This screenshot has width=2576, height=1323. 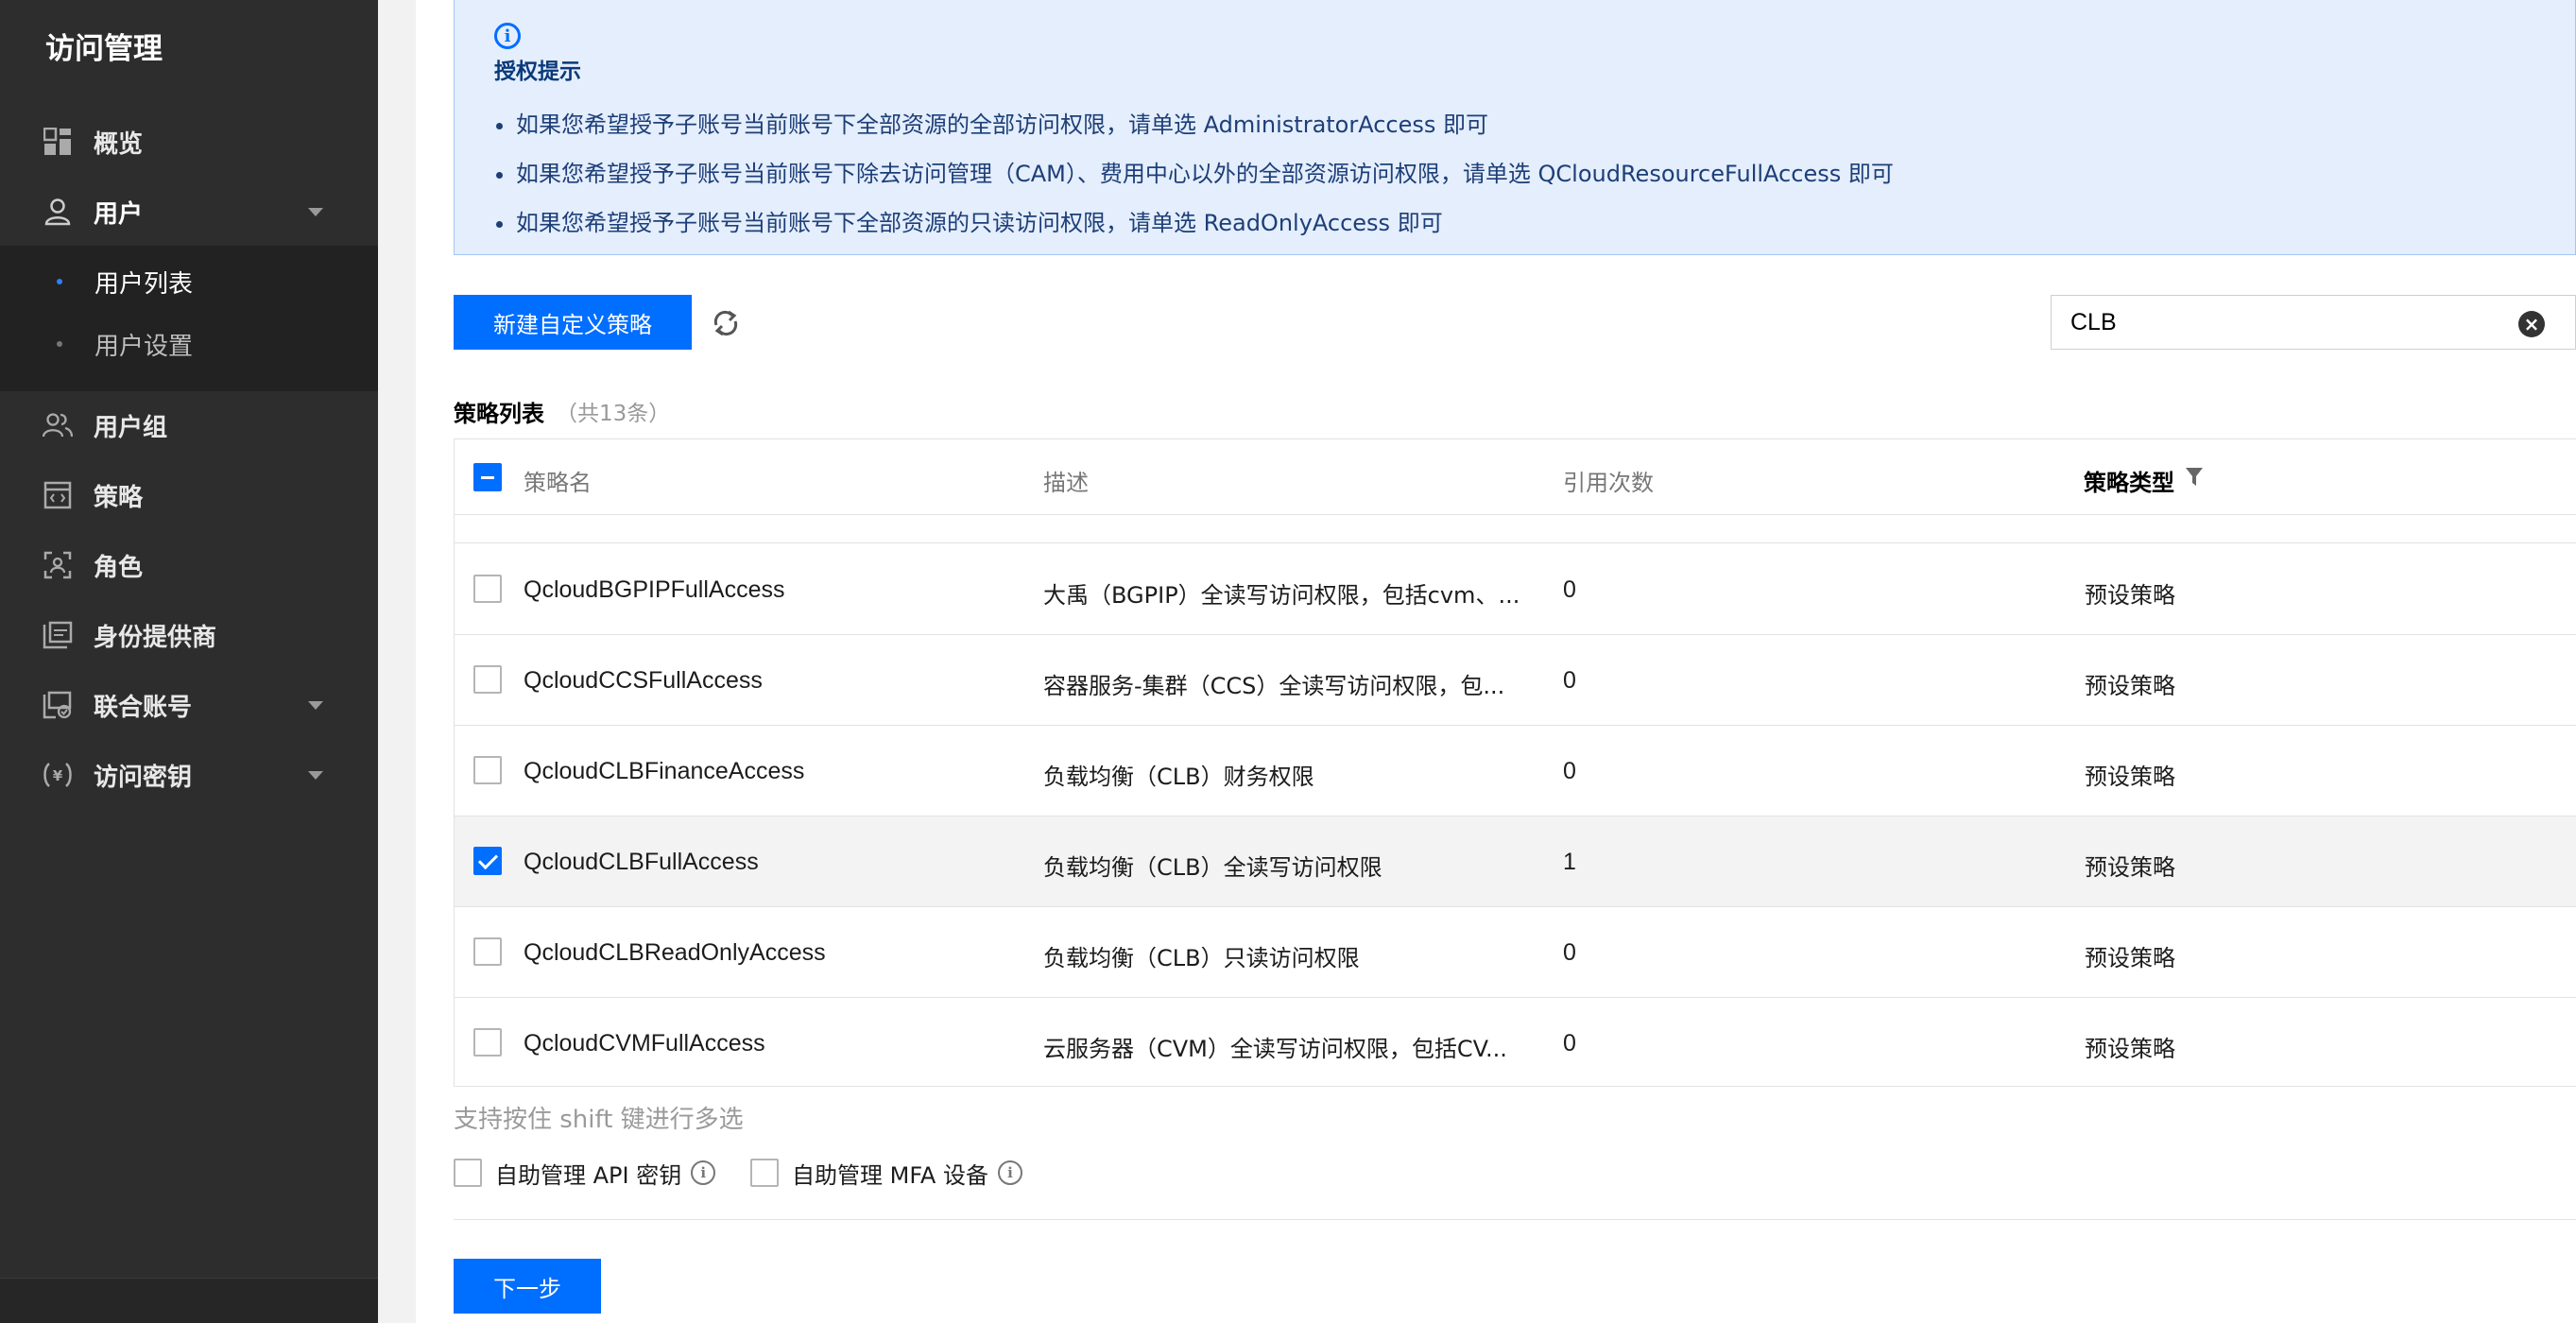 I want to click on sidebar-item-label: 角色, so click(x=119, y=567).